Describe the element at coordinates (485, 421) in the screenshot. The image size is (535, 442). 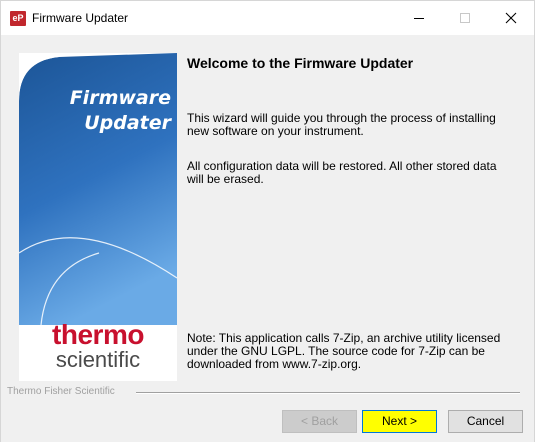
I see `cancel-button: Cancel` at that location.